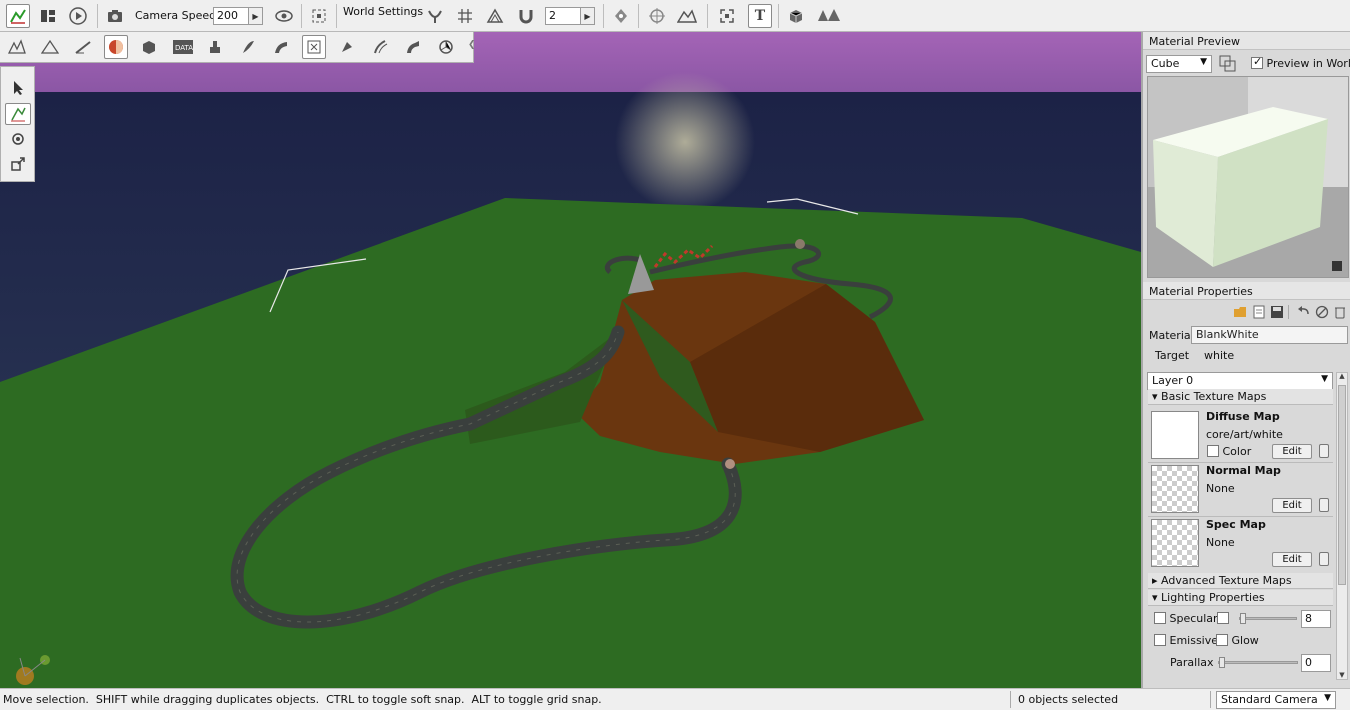 Image resolution: width=1350 pixels, height=710 pixels. Describe the element at coordinates (17, 47) in the screenshot. I see `object-editor-icon` at that location.